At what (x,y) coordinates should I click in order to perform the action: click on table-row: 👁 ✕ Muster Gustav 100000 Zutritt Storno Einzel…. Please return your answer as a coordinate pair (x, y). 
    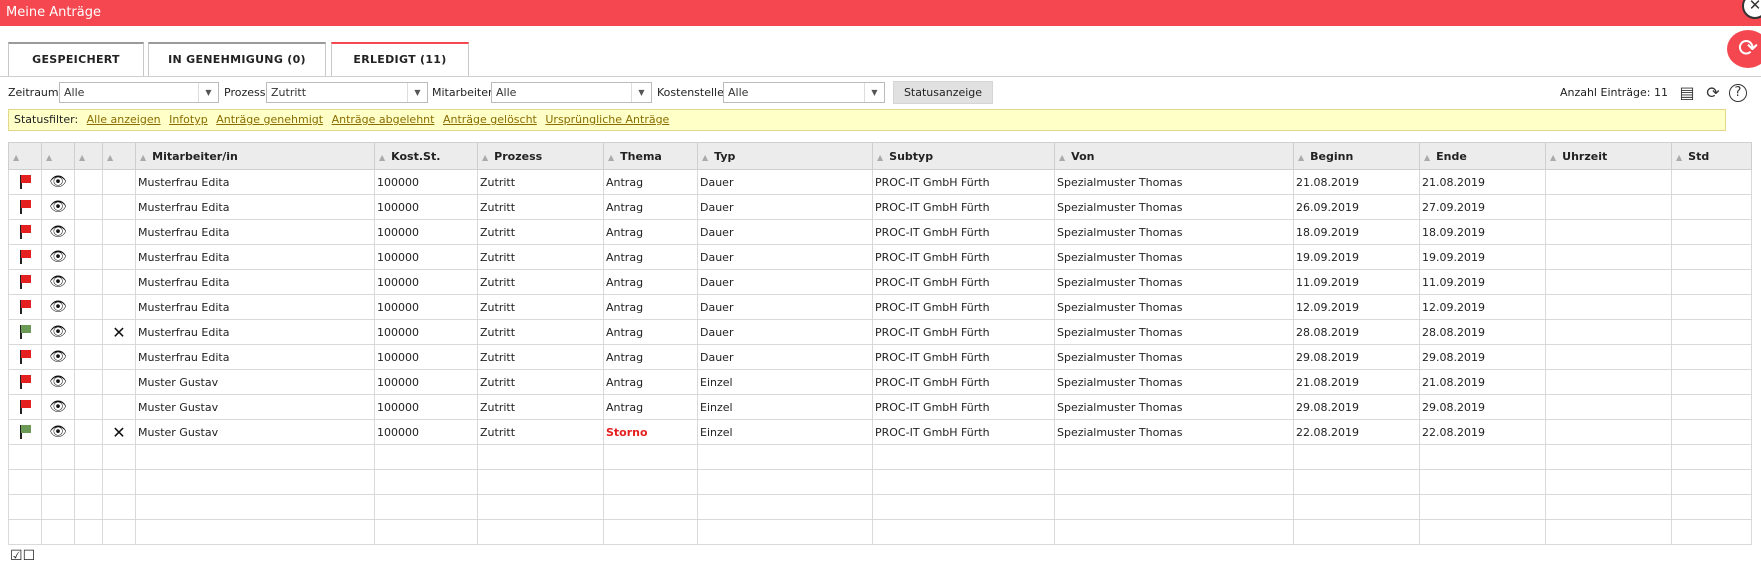
    Looking at the image, I should click on (880, 432).